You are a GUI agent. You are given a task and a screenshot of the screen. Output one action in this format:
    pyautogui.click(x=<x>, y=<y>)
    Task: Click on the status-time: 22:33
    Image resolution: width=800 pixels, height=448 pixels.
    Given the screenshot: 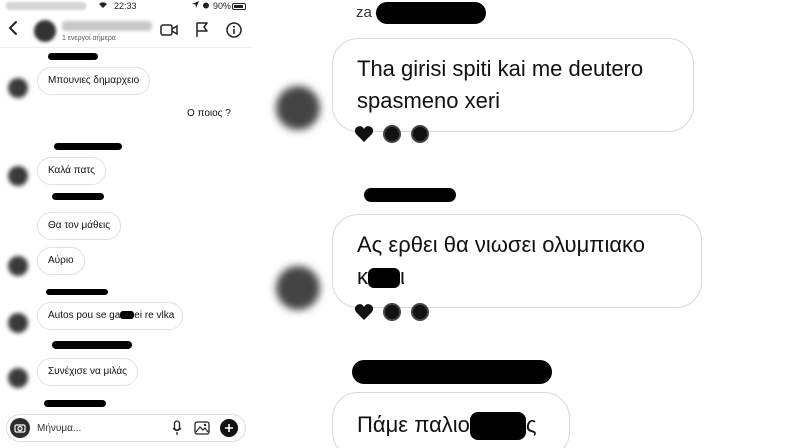 What is the action you would take?
    pyautogui.click(x=125, y=6)
    